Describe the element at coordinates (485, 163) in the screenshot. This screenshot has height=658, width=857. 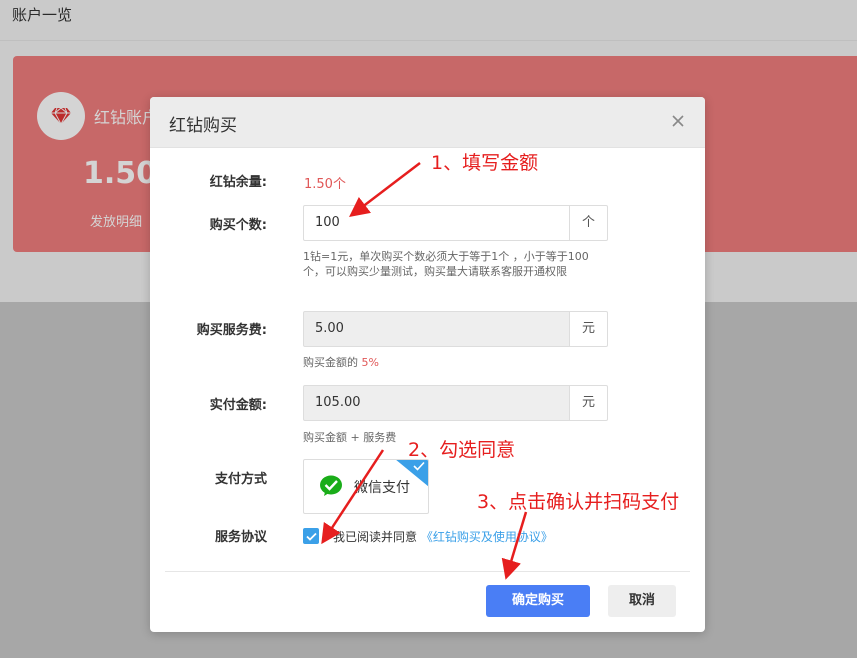
I see `annotation-step1: 1、填写金额` at that location.